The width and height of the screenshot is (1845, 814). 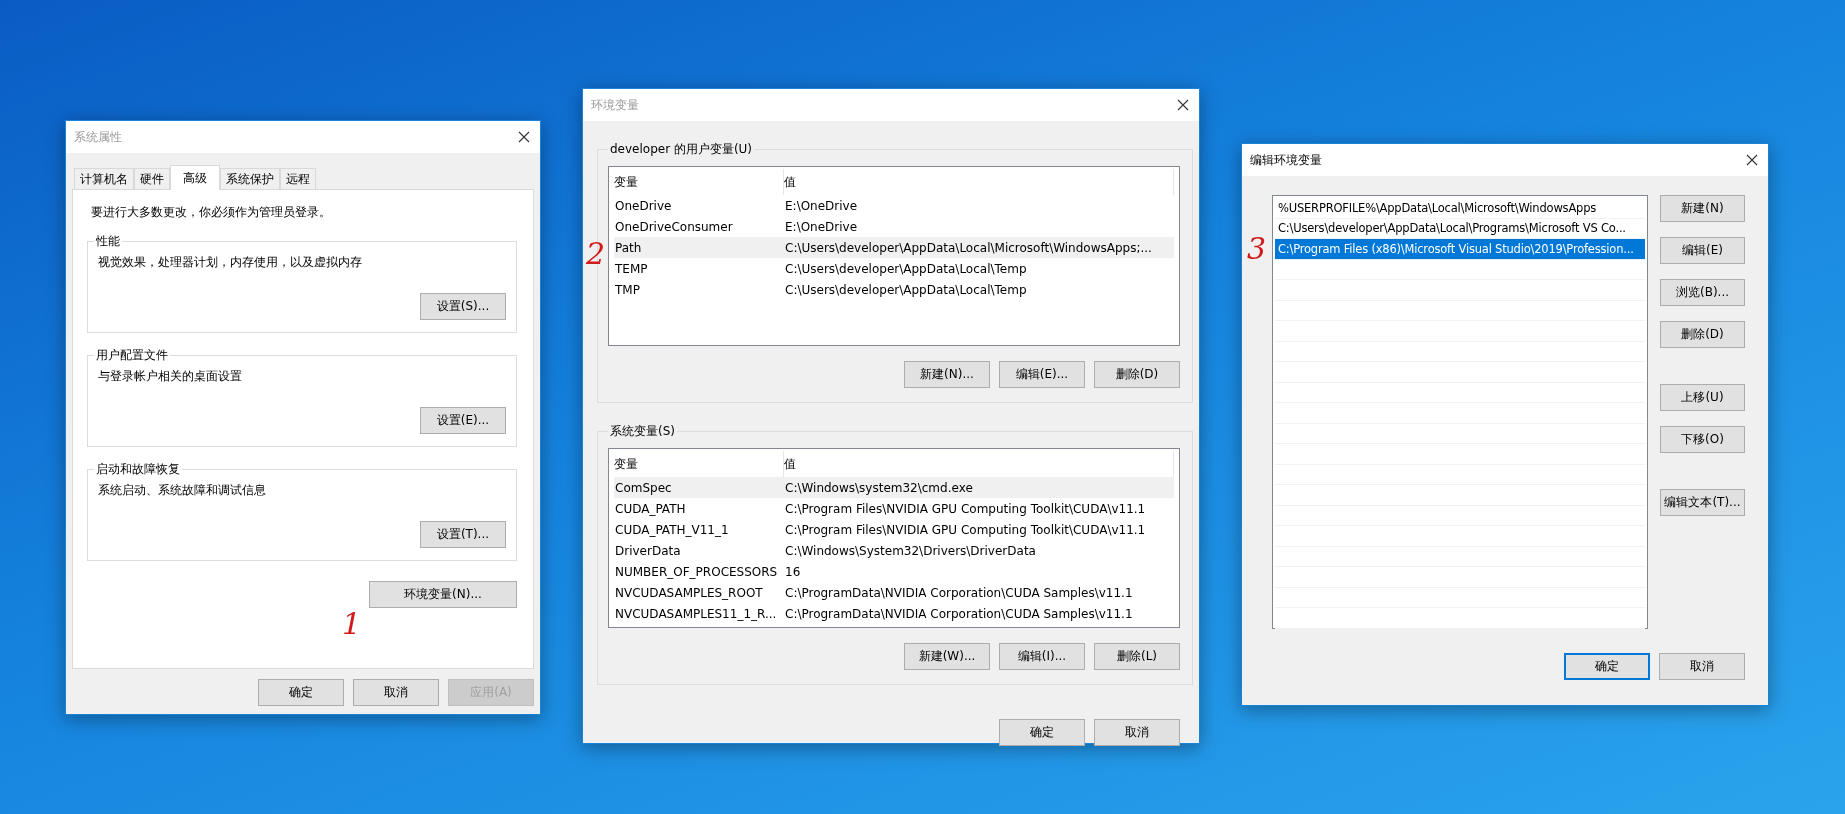 I want to click on group-description: 与登录帐户相关的桌面设置, so click(x=170, y=376).